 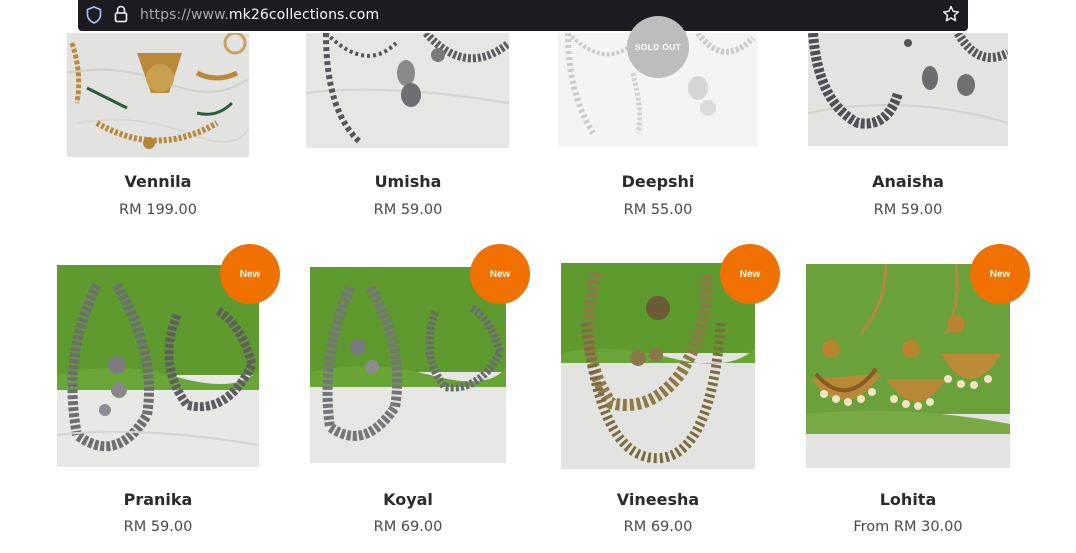 What do you see at coordinates (658, 47) in the screenshot?
I see `sold-out-badge: SOLD OUT` at bounding box center [658, 47].